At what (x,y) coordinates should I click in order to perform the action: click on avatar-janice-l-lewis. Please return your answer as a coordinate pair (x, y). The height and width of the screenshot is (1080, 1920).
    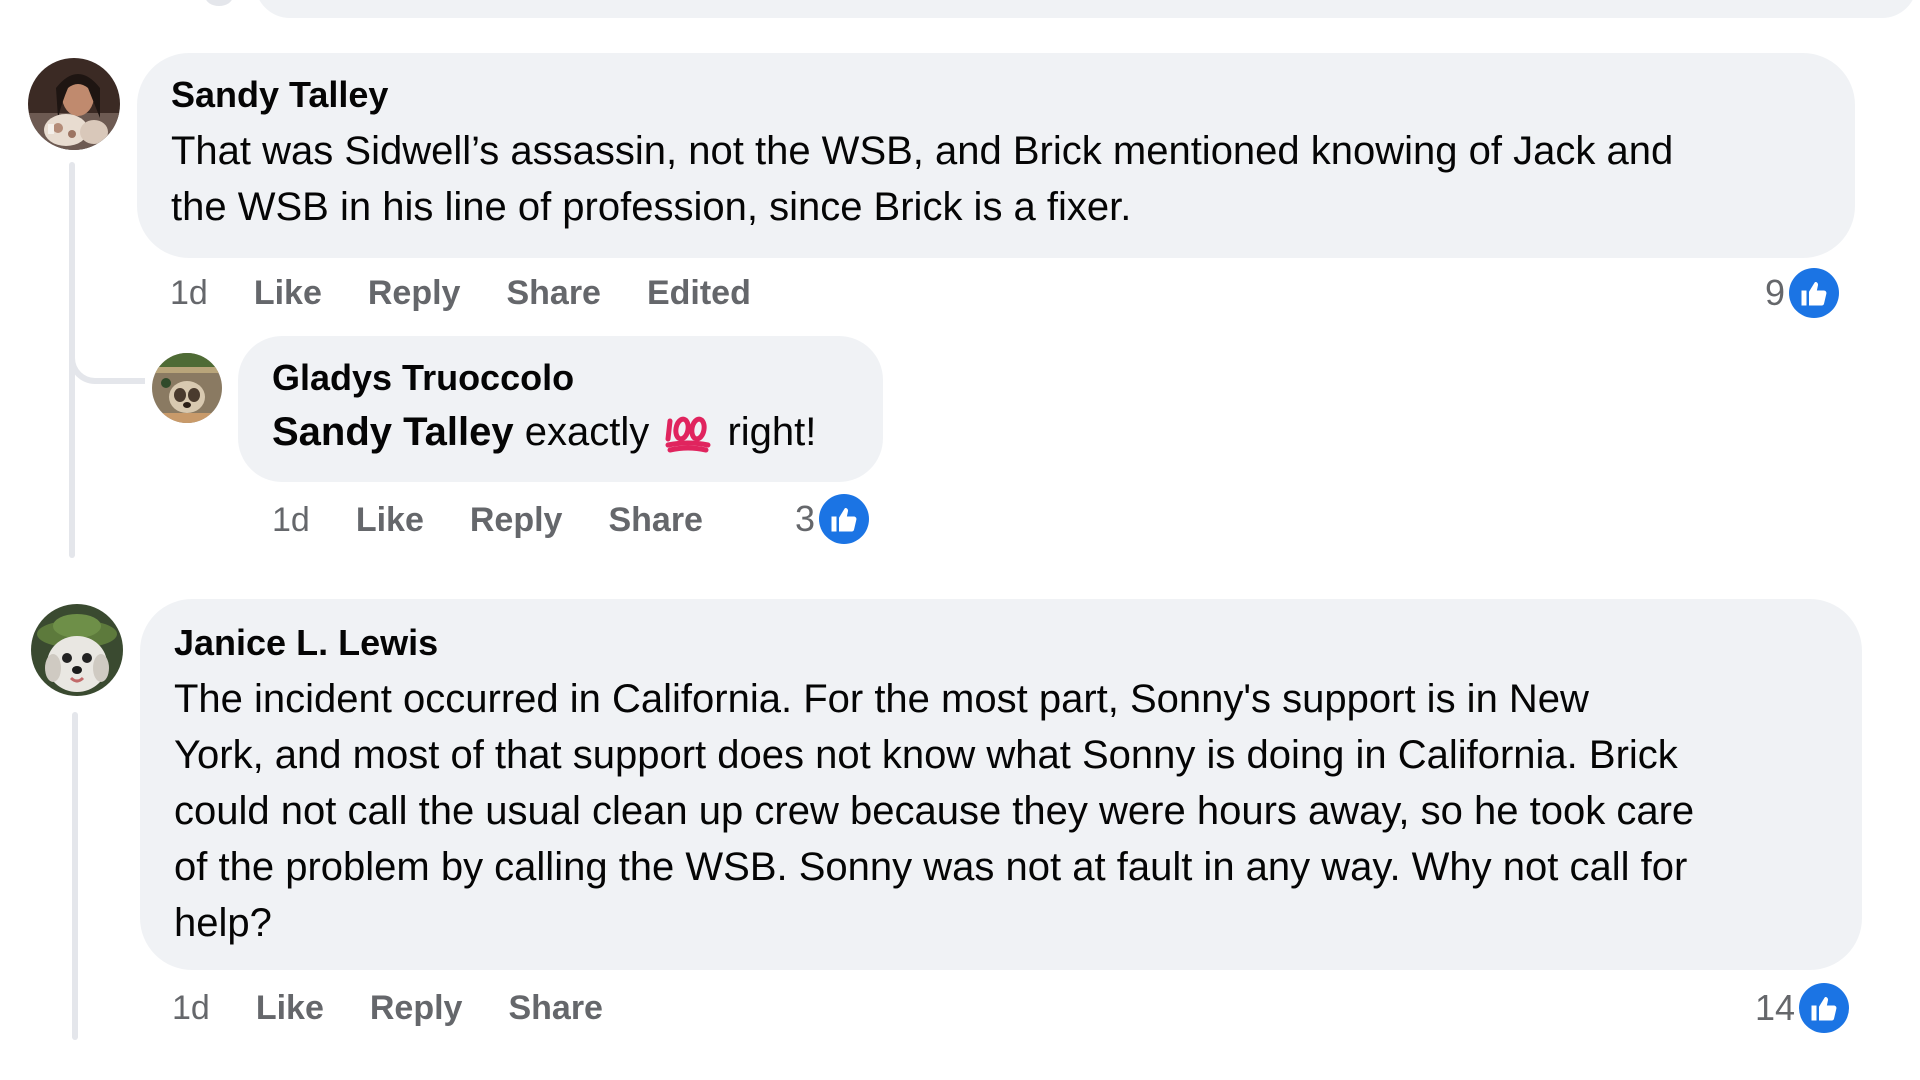
    Looking at the image, I should click on (77, 650).